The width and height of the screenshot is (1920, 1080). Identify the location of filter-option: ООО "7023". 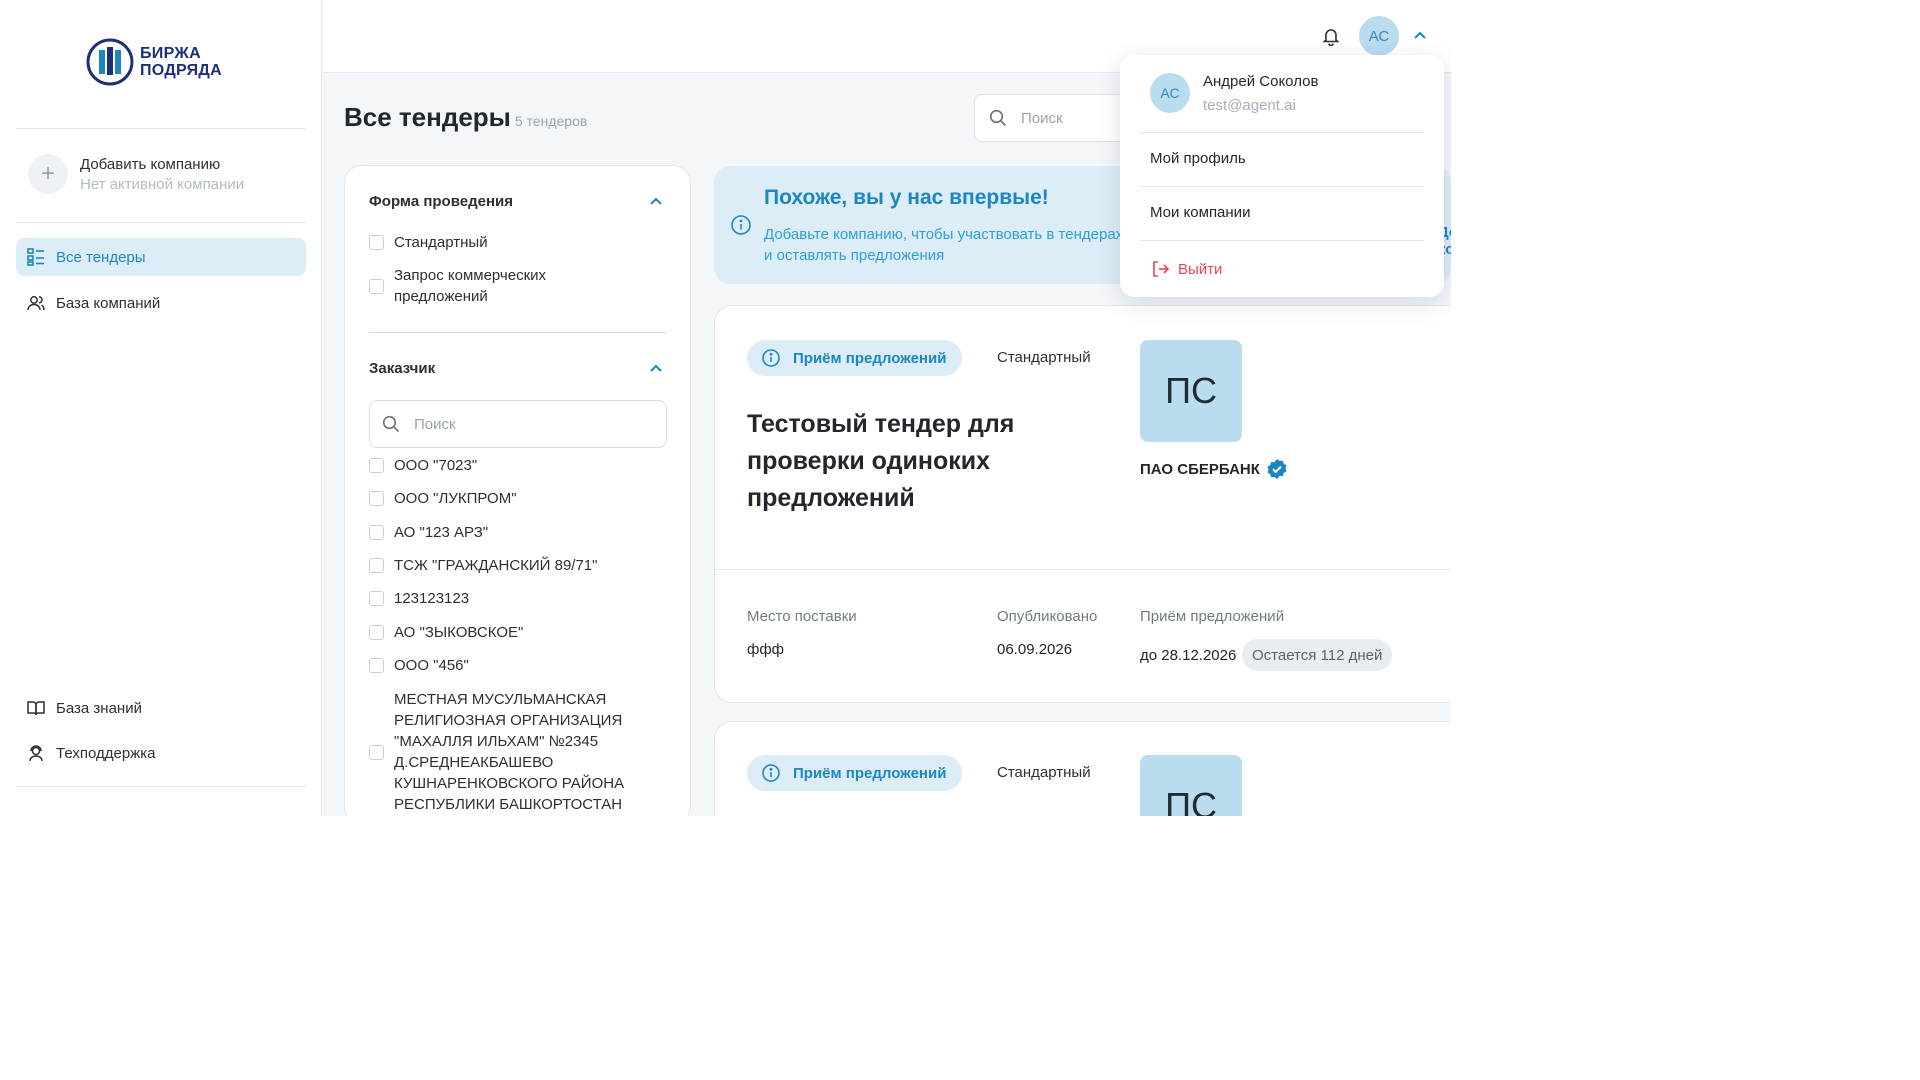
(423, 465).